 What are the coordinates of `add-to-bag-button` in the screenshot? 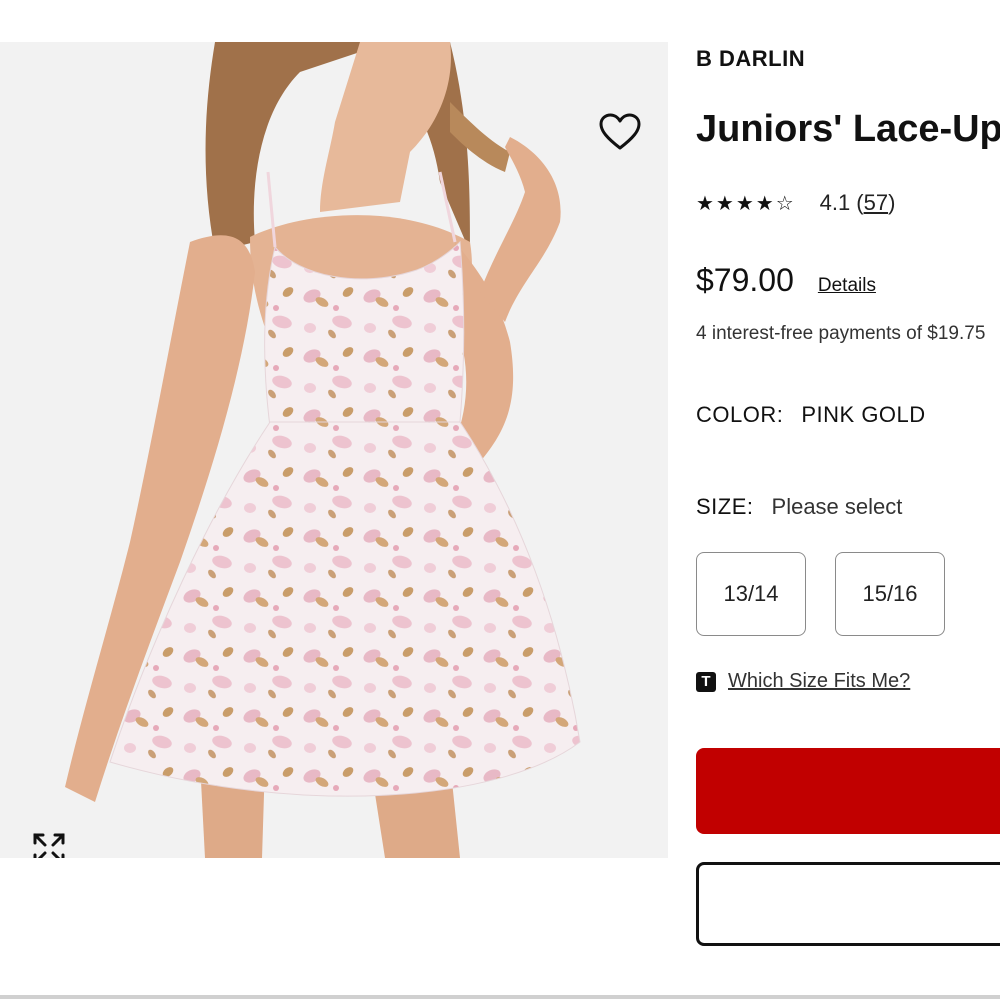 It's located at (848, 791).